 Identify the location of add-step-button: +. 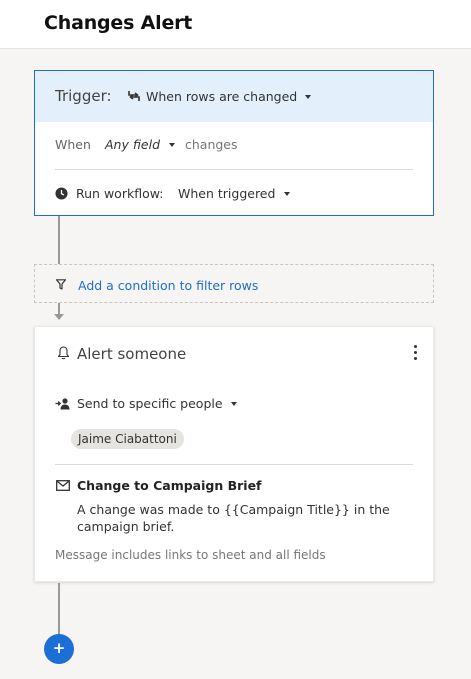
(59, 649).